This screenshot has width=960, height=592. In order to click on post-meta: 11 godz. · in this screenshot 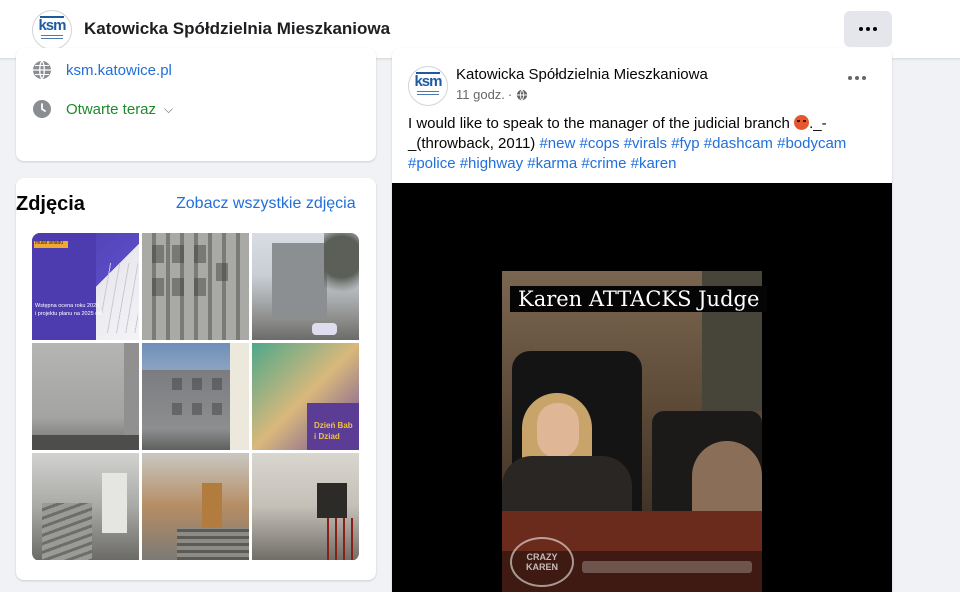, I will do `click(492, 94)`.